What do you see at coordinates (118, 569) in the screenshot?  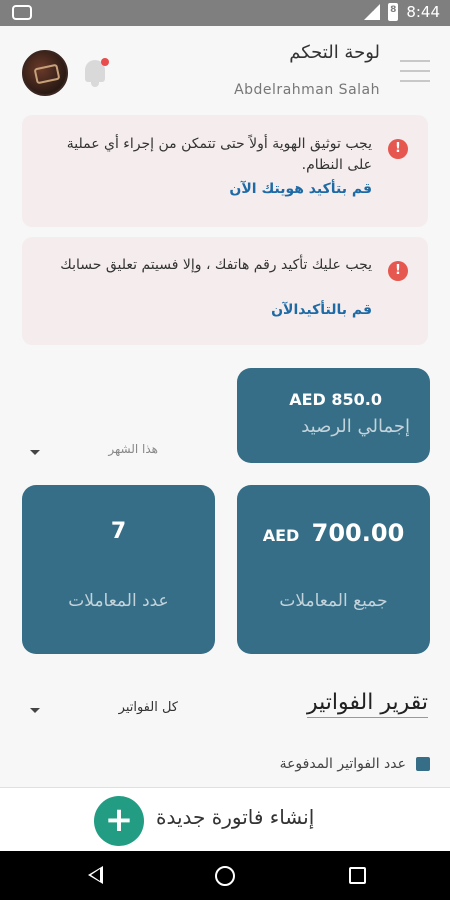 I see `transactions-count-card: 7 عدد المعاملات` at bounding box center [118, 569].